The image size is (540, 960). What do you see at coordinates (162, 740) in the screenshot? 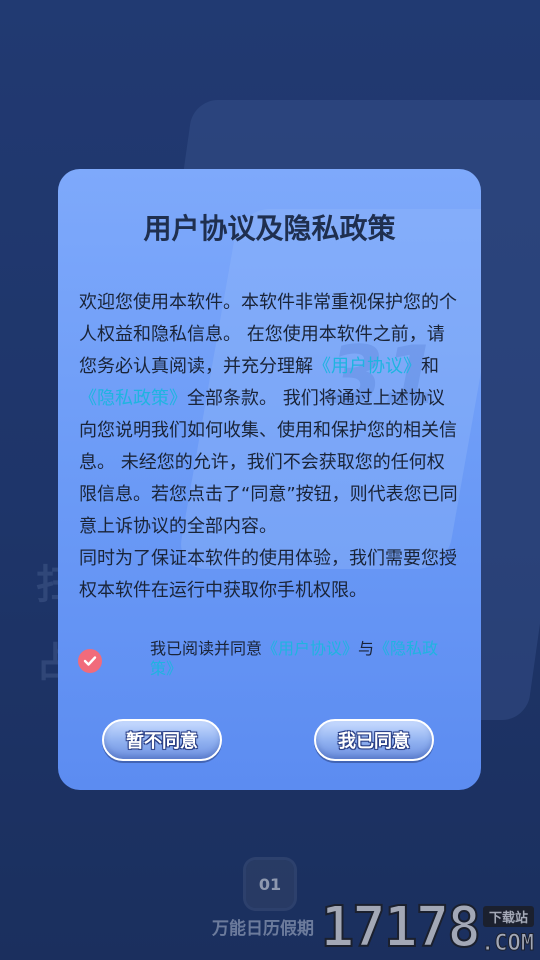
I see `disagree-button: 暂不同意` at bounding box center [162, 740].